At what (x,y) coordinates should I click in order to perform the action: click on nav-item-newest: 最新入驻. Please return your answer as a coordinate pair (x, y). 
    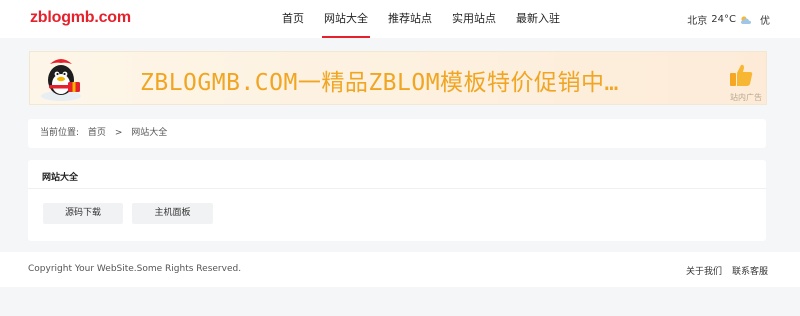
    Looking at the image, I should click on (538, 19).